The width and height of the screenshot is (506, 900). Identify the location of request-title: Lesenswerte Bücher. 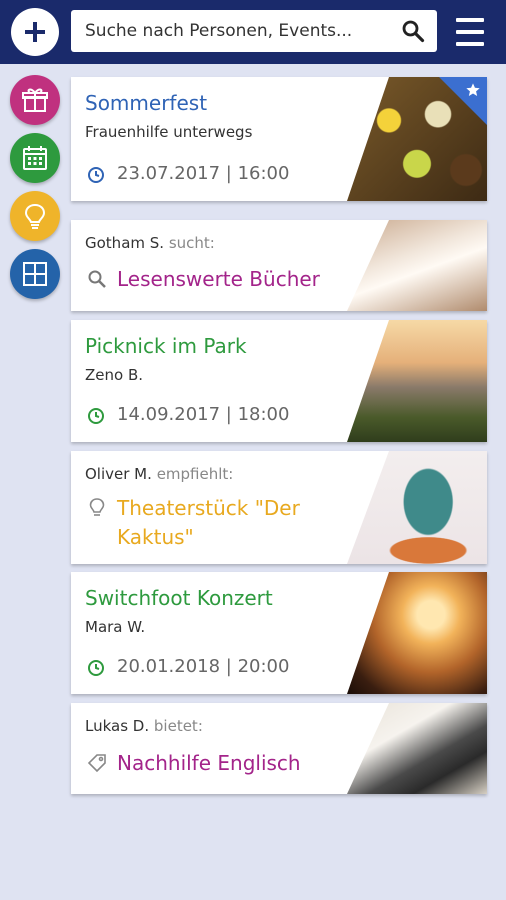
(218, 279).